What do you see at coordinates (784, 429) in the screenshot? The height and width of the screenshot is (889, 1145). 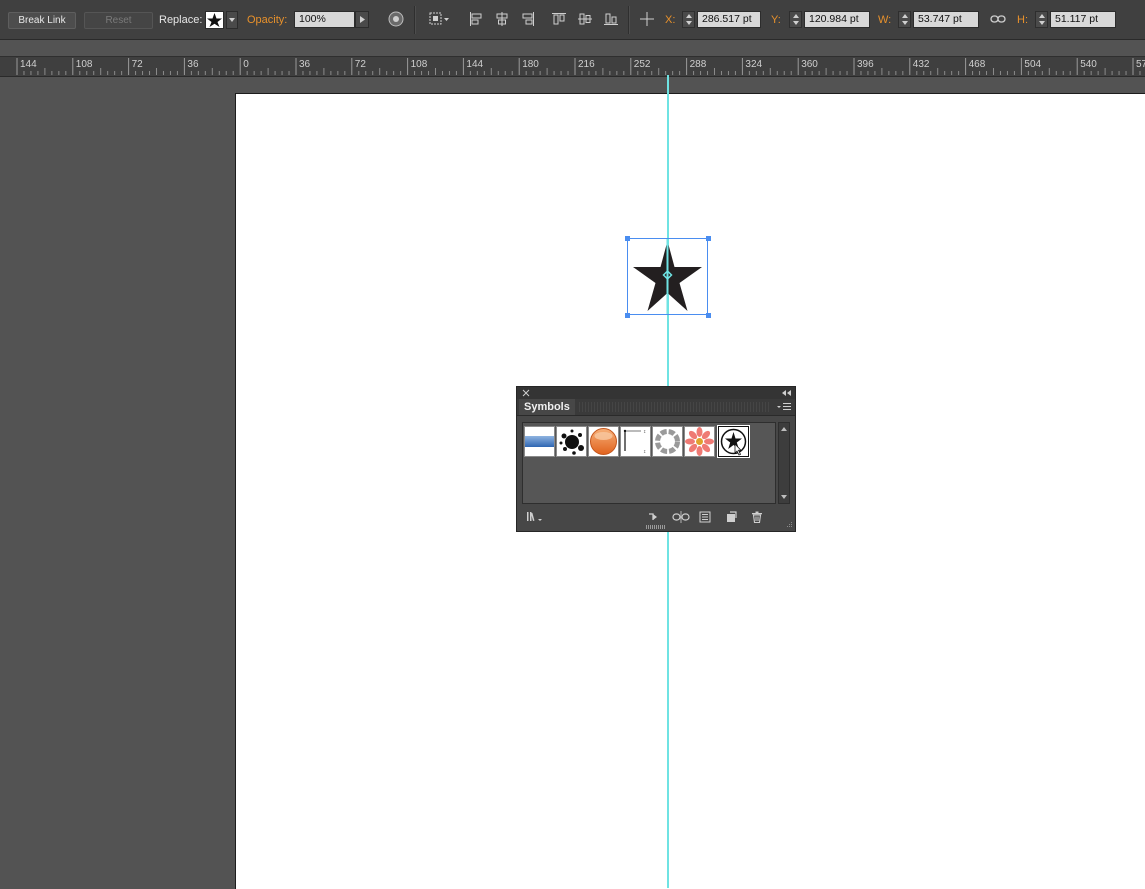 I see `scroll-up-icon` at bounding box center [784, 429].